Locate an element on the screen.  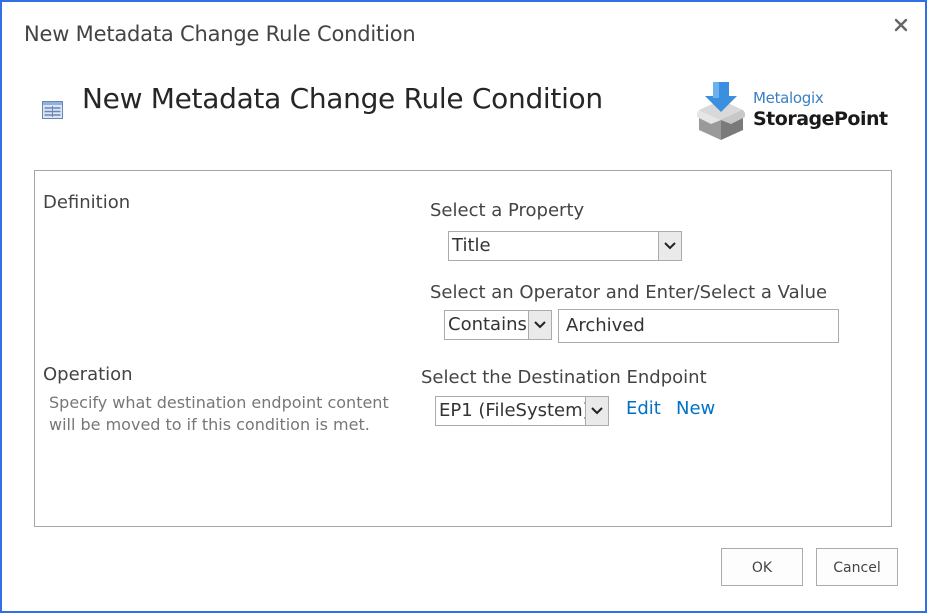
operator-select: Contains is located at coordinates (498, 325).